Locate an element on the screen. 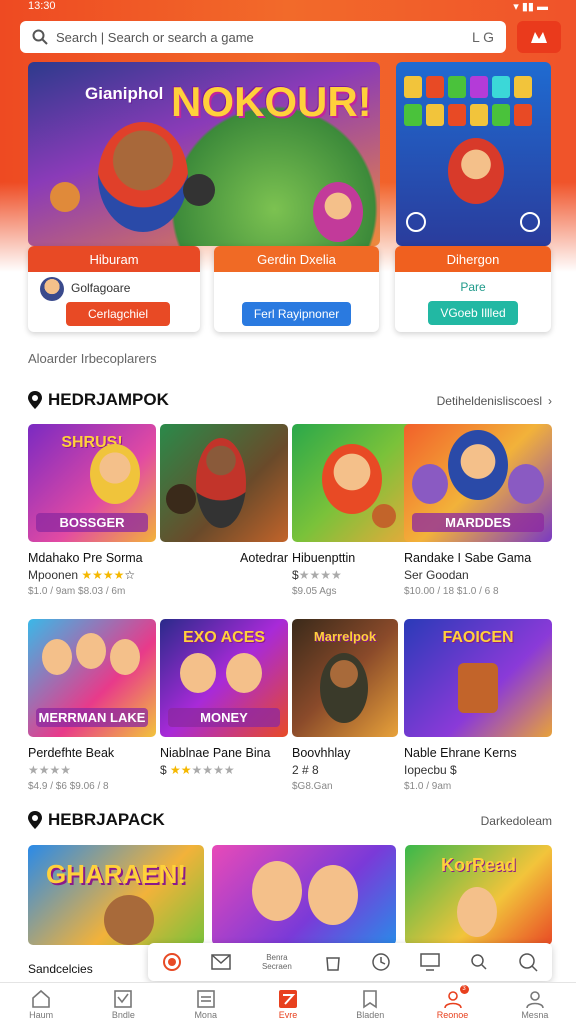 This screenshot has height=1024, width=576. profile-icon is located at coordinates (535, 999).